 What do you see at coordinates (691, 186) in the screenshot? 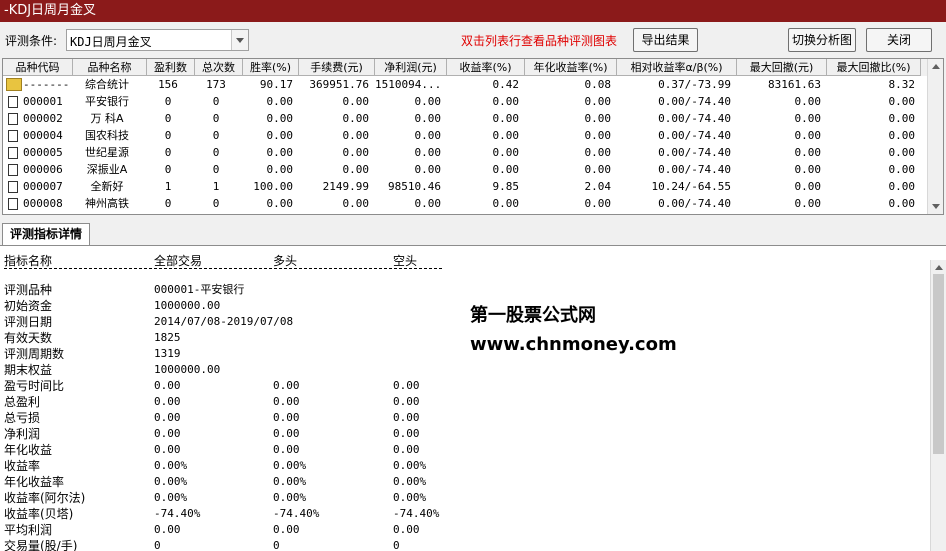
I see `table-cell: 10.24/-64.55` at bounding box center [691, 186].